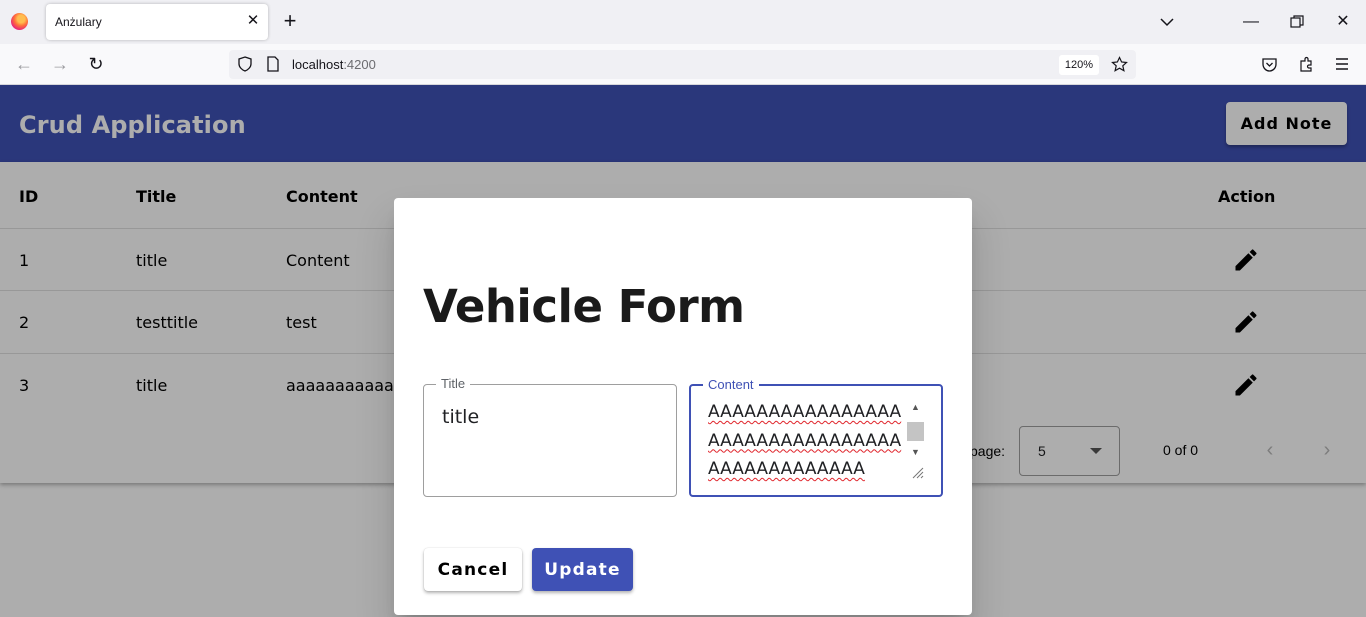 Image resolution: width=1366 pixels, height=617 pixels. What do you see at coordinates (1079, 65) in the screenshot?
I see `zoom-level: 120%` at bounding box center [1079, 65].